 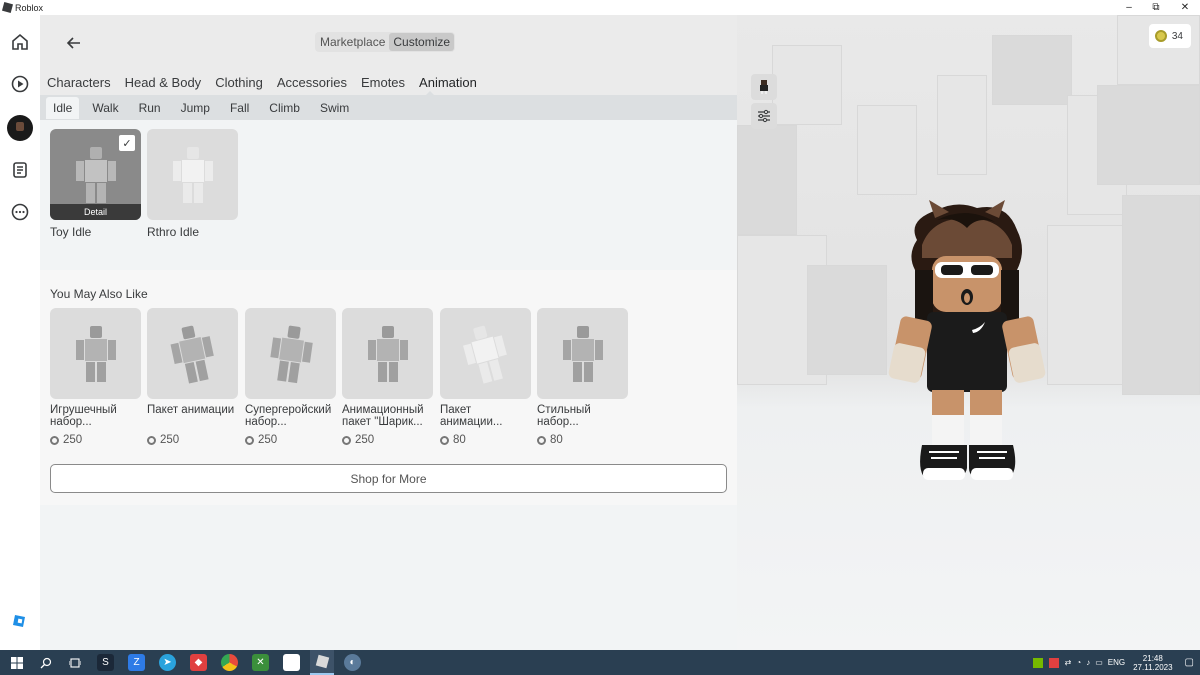 I want to click on notes-nav-button, so click(x=20, y=170).